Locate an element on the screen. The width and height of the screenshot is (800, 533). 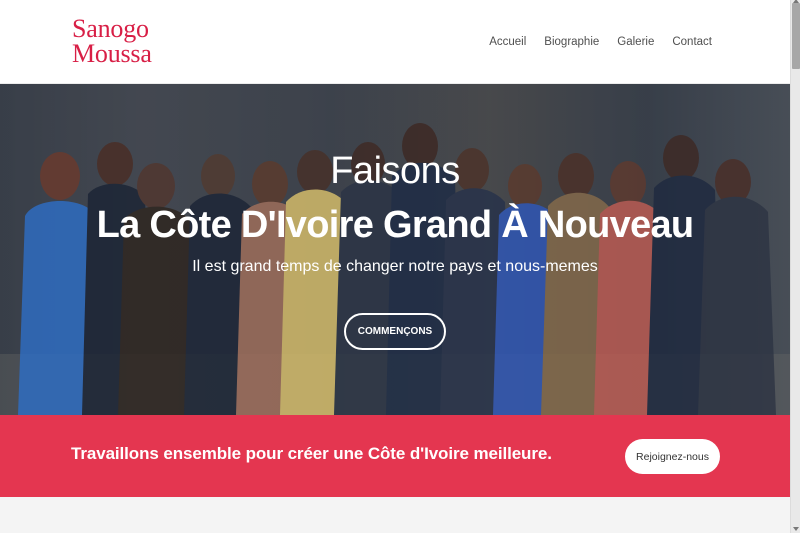
join-button: Rejoignez-nous is located at coordinates (672, 456).